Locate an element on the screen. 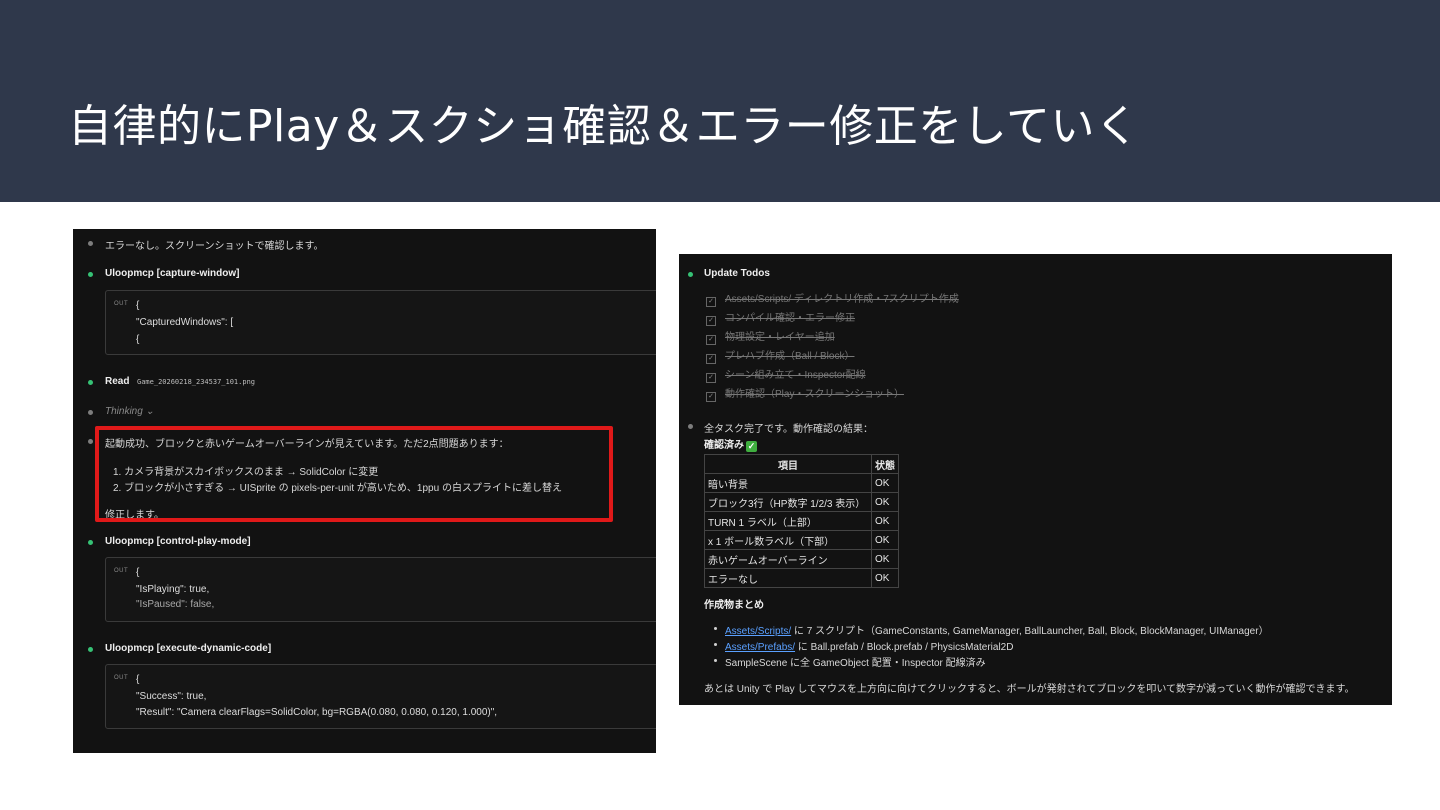 This screenshot has height=810, width=1440. check-mark-icon: ✓ is located at coordinates (751, 446).